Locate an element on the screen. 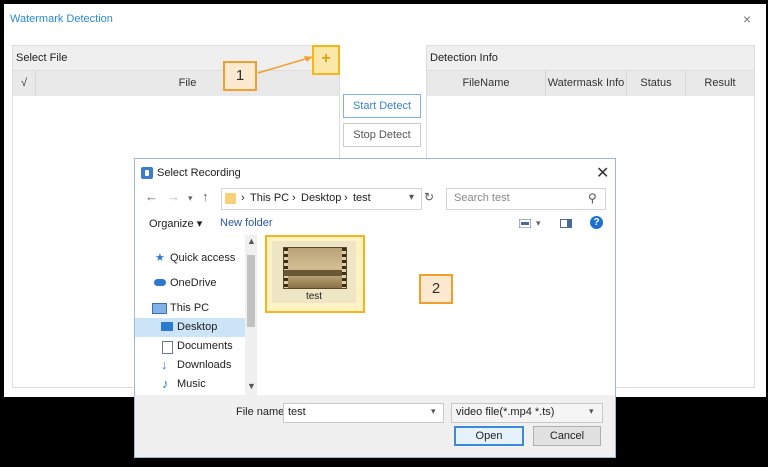 The image size is (768, 467). desktop-icon is located at coordinates (167, 326).